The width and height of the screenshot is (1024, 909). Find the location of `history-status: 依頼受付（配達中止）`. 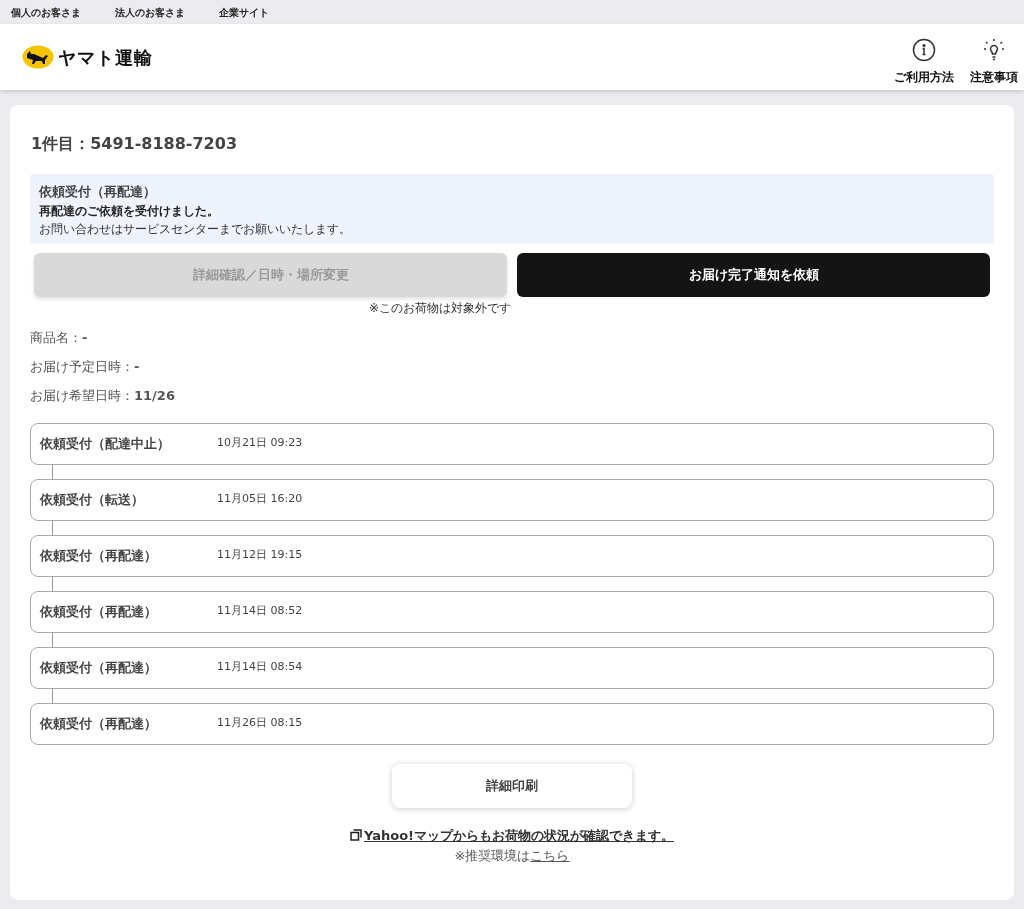

history-status: 依頼受付（配達中止） is located at coordinates (105, 443).